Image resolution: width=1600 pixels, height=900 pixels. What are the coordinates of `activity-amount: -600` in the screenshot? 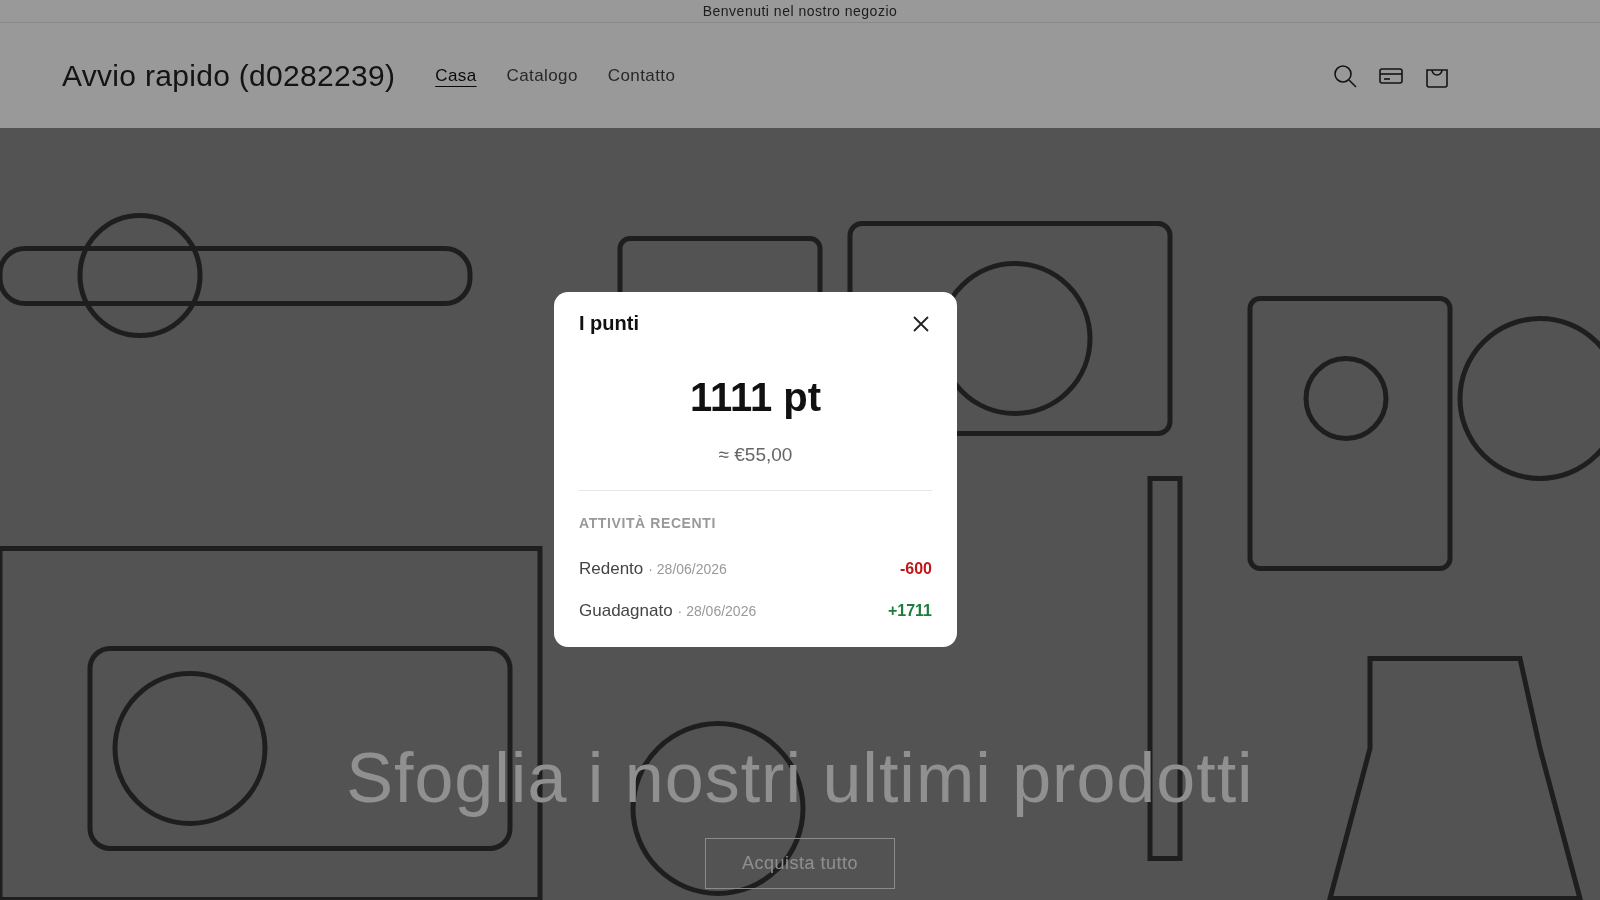 It's located at (915, 569).